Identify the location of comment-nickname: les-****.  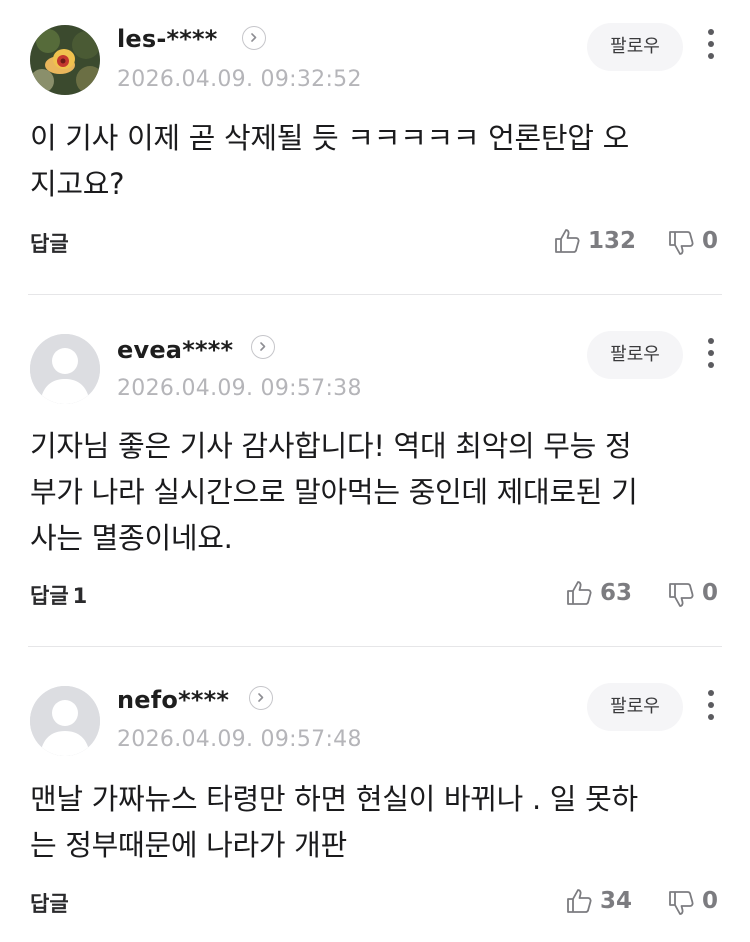
(167, 39).